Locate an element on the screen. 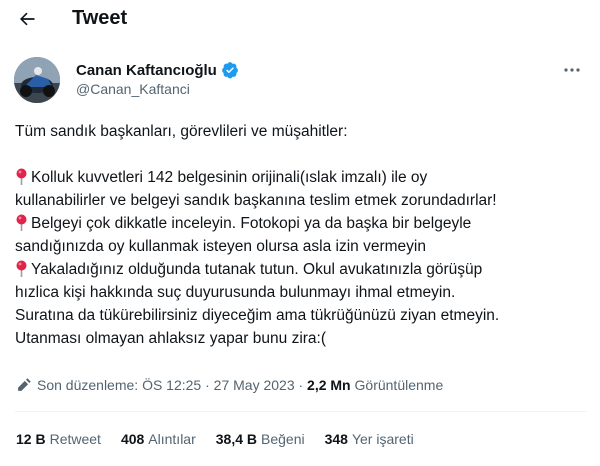 This screenshot has height=466, width=600. bookmark-stat: 348 Yer işareti is located at coordinates (369, 439).